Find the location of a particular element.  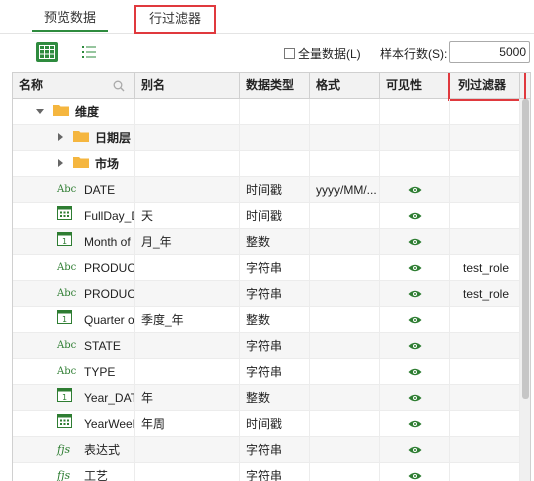

list-view-button is located at coordinates (89, 52).